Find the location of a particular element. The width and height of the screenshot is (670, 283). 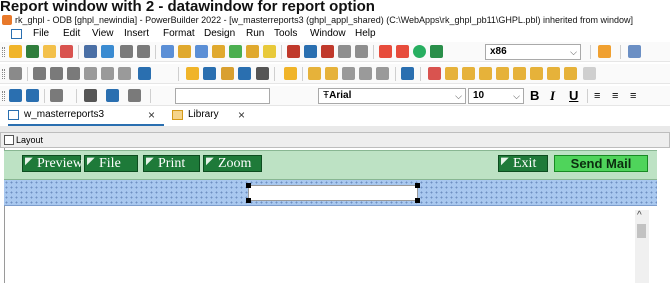

deploy-all-icon is located at coordinates (402, 51).